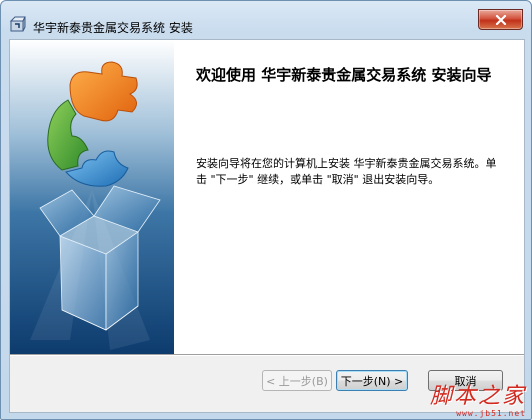 Image resolution: width=532 pixels, height=420 pixels. Describe the element at coordinates (17, 24) in the screenshot. I see `installer-app-icon` at that location.